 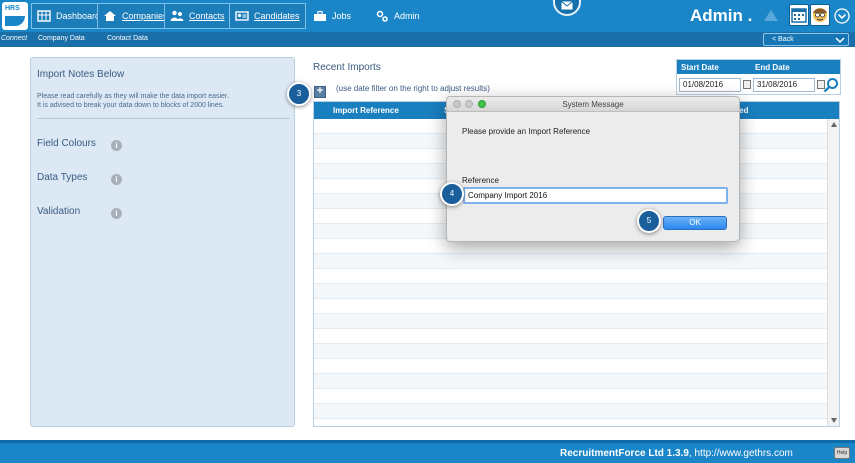 What do you see at coordinates (771, 15) in the screenshot?
I see `user-menu-triangle-icon` at bounding box center [771, 15].